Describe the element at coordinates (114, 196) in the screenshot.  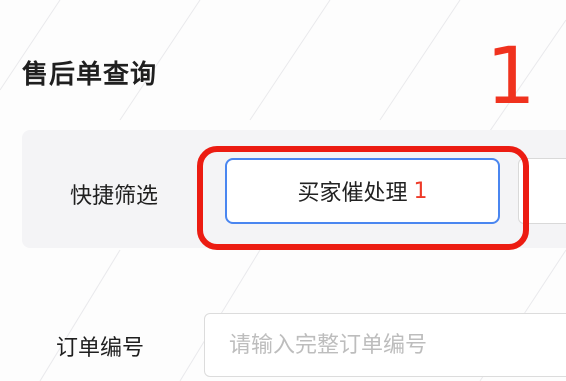
I see `quick-filter-label: 快捷筛选` at that location.